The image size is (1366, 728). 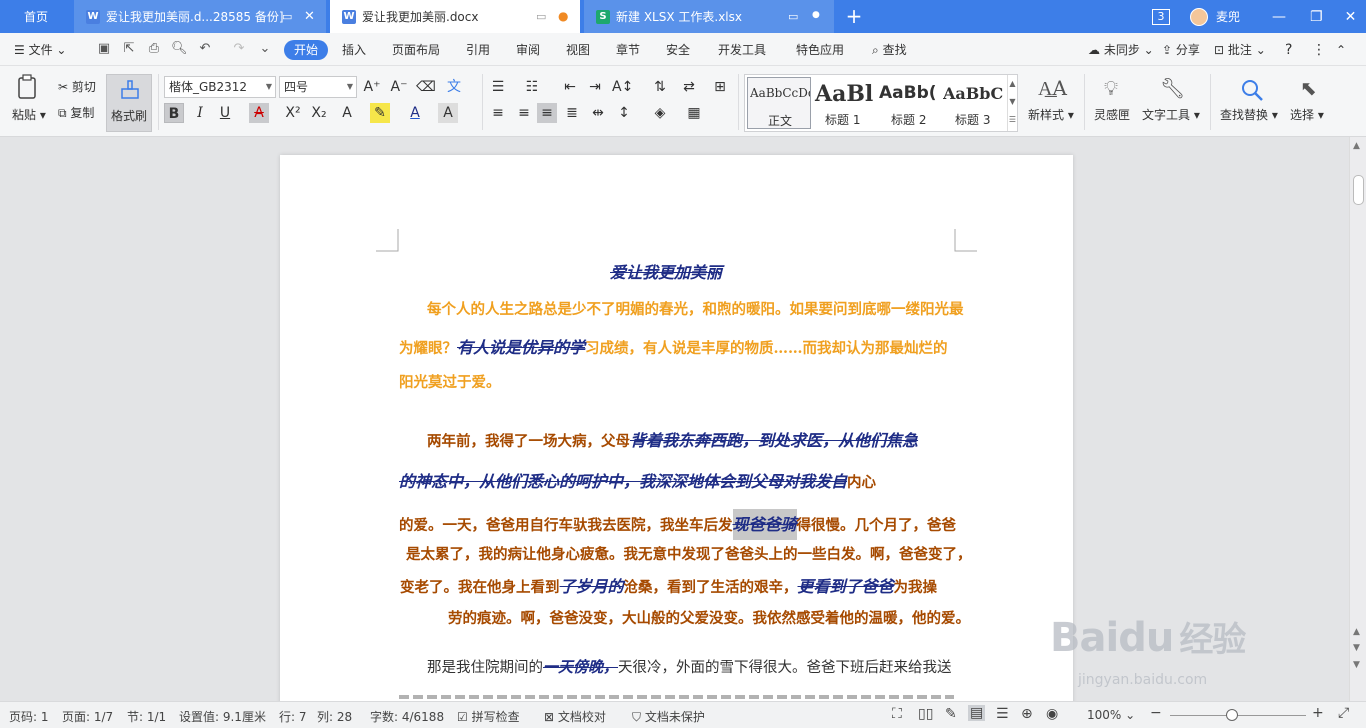 What do you see at coordinates (1341, 50) in the screenshot?
I see `collapse-ribbon-icon: ⌃` at bounding box center [1341, 50].